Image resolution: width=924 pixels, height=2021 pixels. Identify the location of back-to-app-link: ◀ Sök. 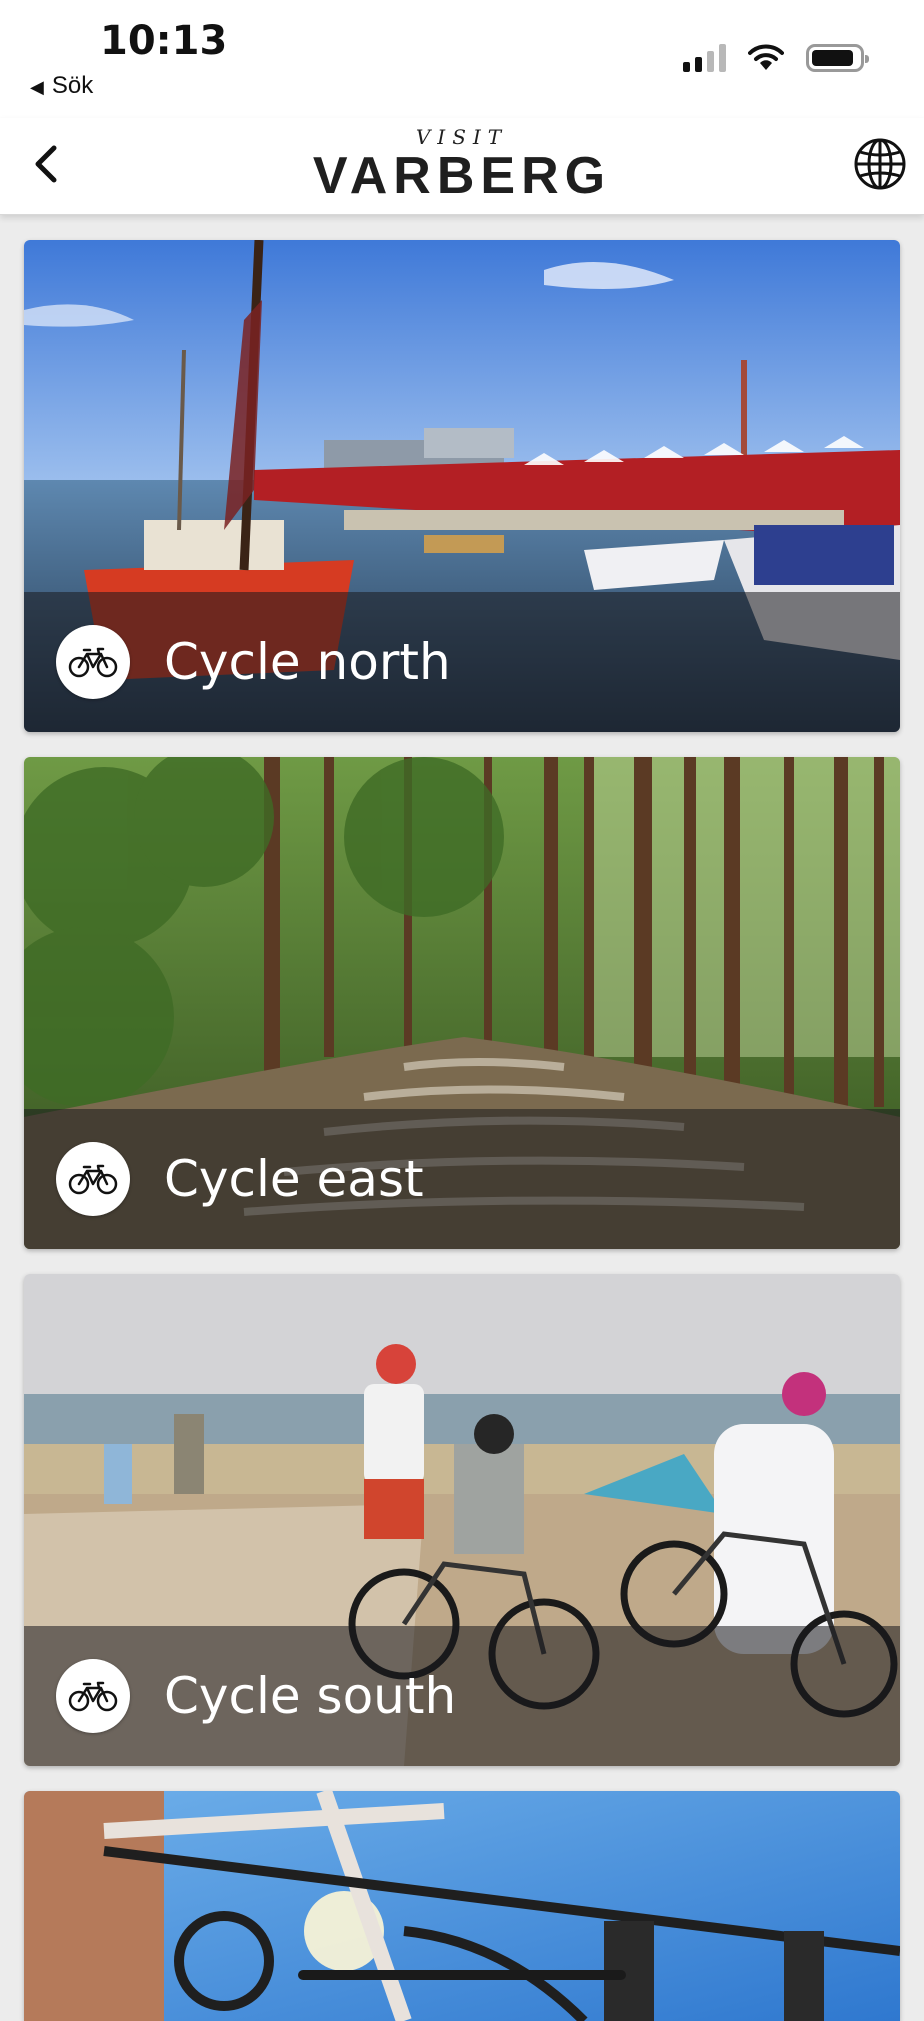
(61, 86).